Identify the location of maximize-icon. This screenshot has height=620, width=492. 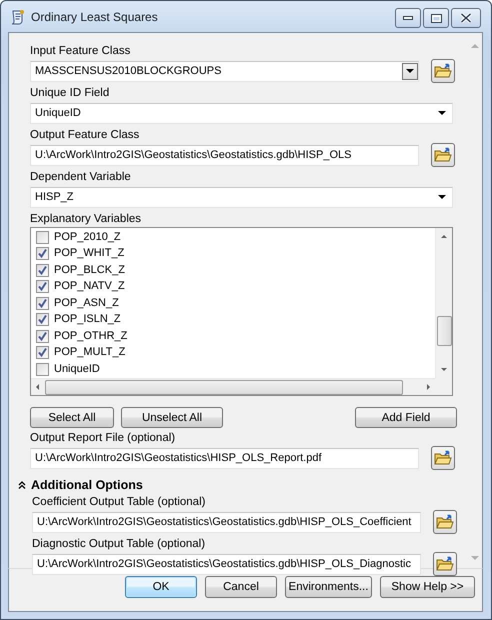
(436, 18).